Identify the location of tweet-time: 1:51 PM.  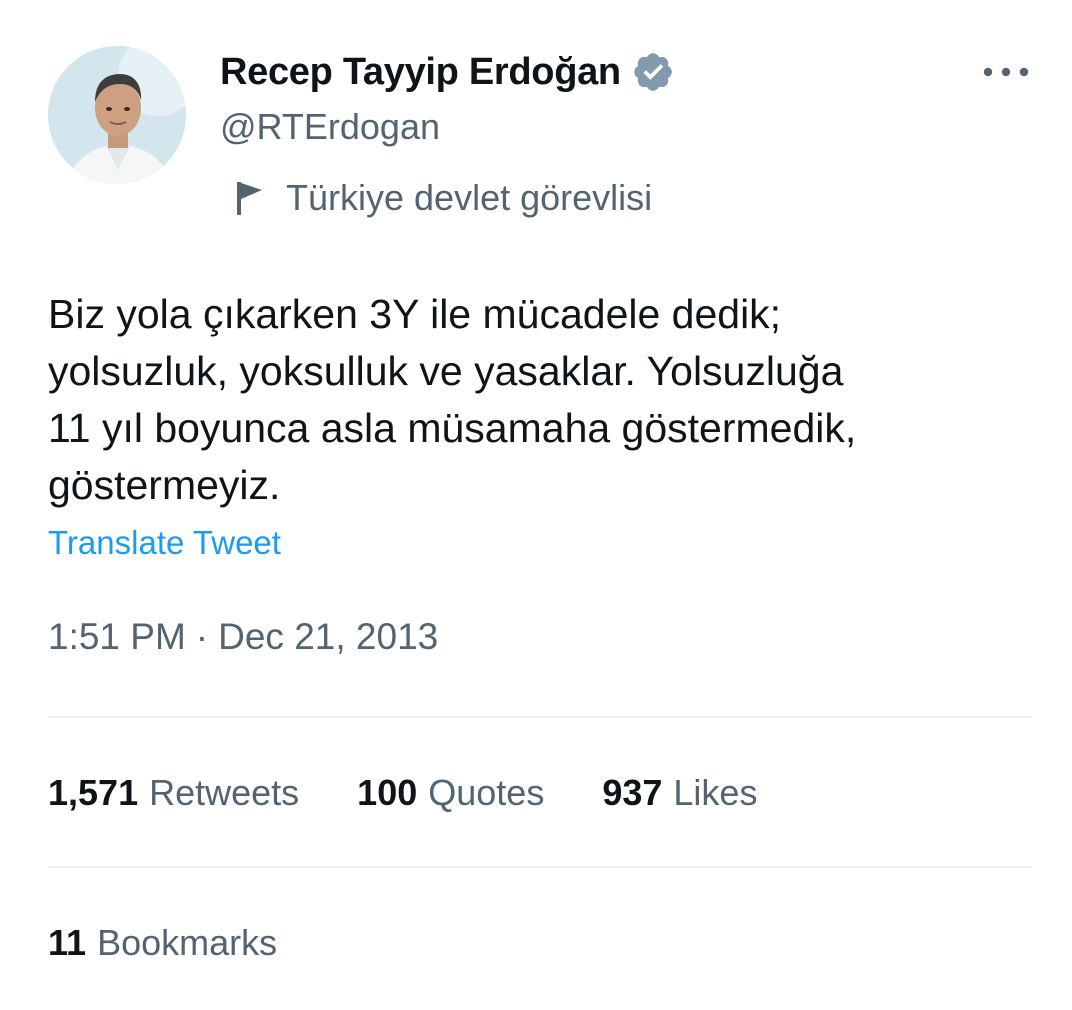
(117, 636).